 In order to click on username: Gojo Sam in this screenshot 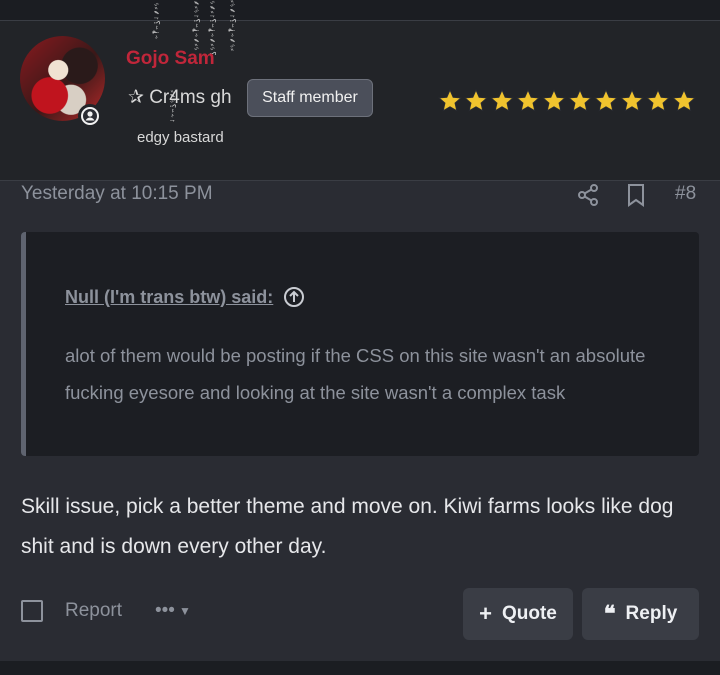, I will do `click(170, 59)`.